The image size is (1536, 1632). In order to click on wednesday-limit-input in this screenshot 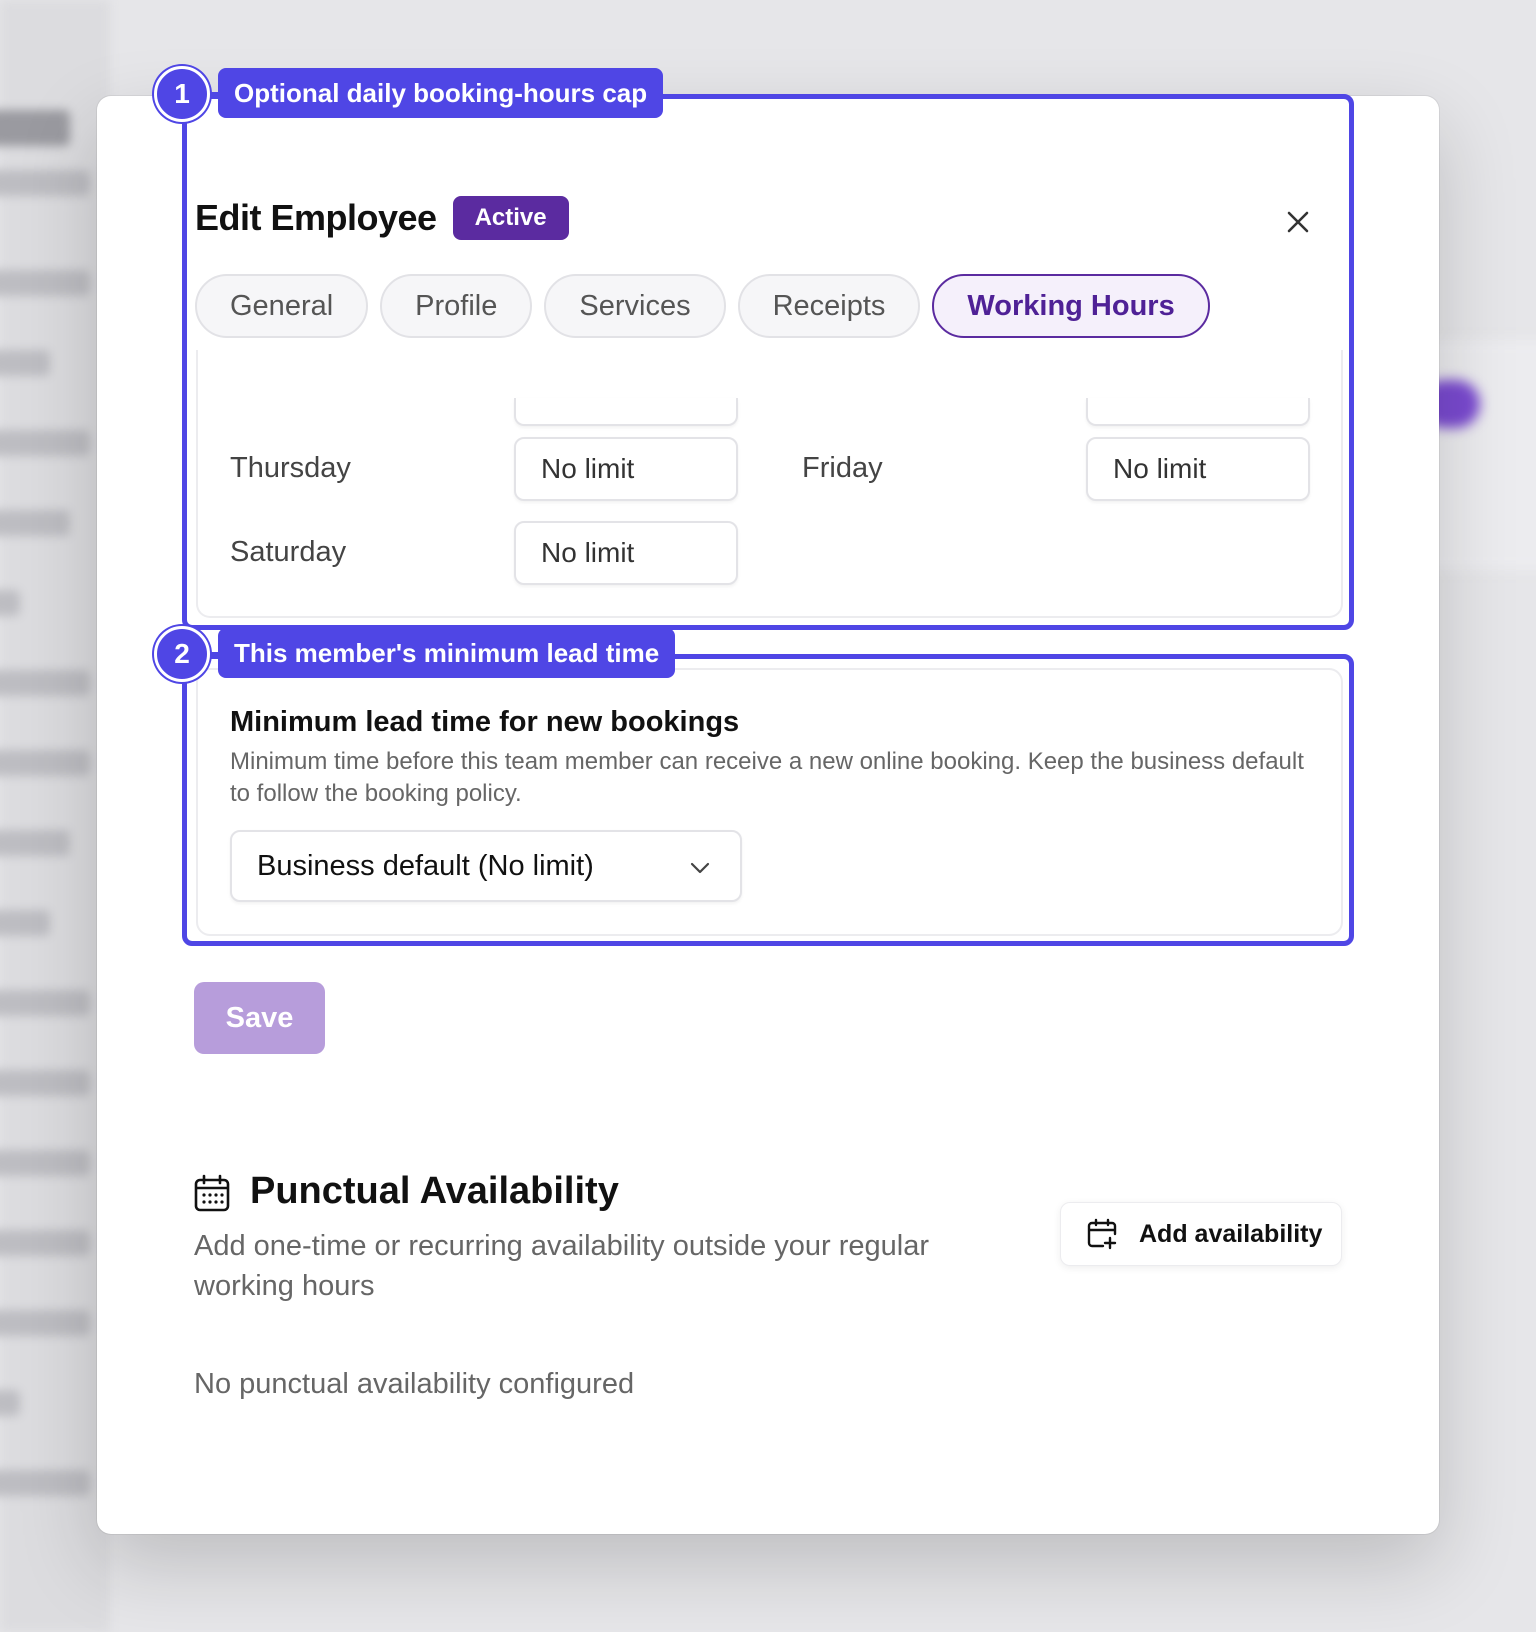, I will do `click(626, 412)`.